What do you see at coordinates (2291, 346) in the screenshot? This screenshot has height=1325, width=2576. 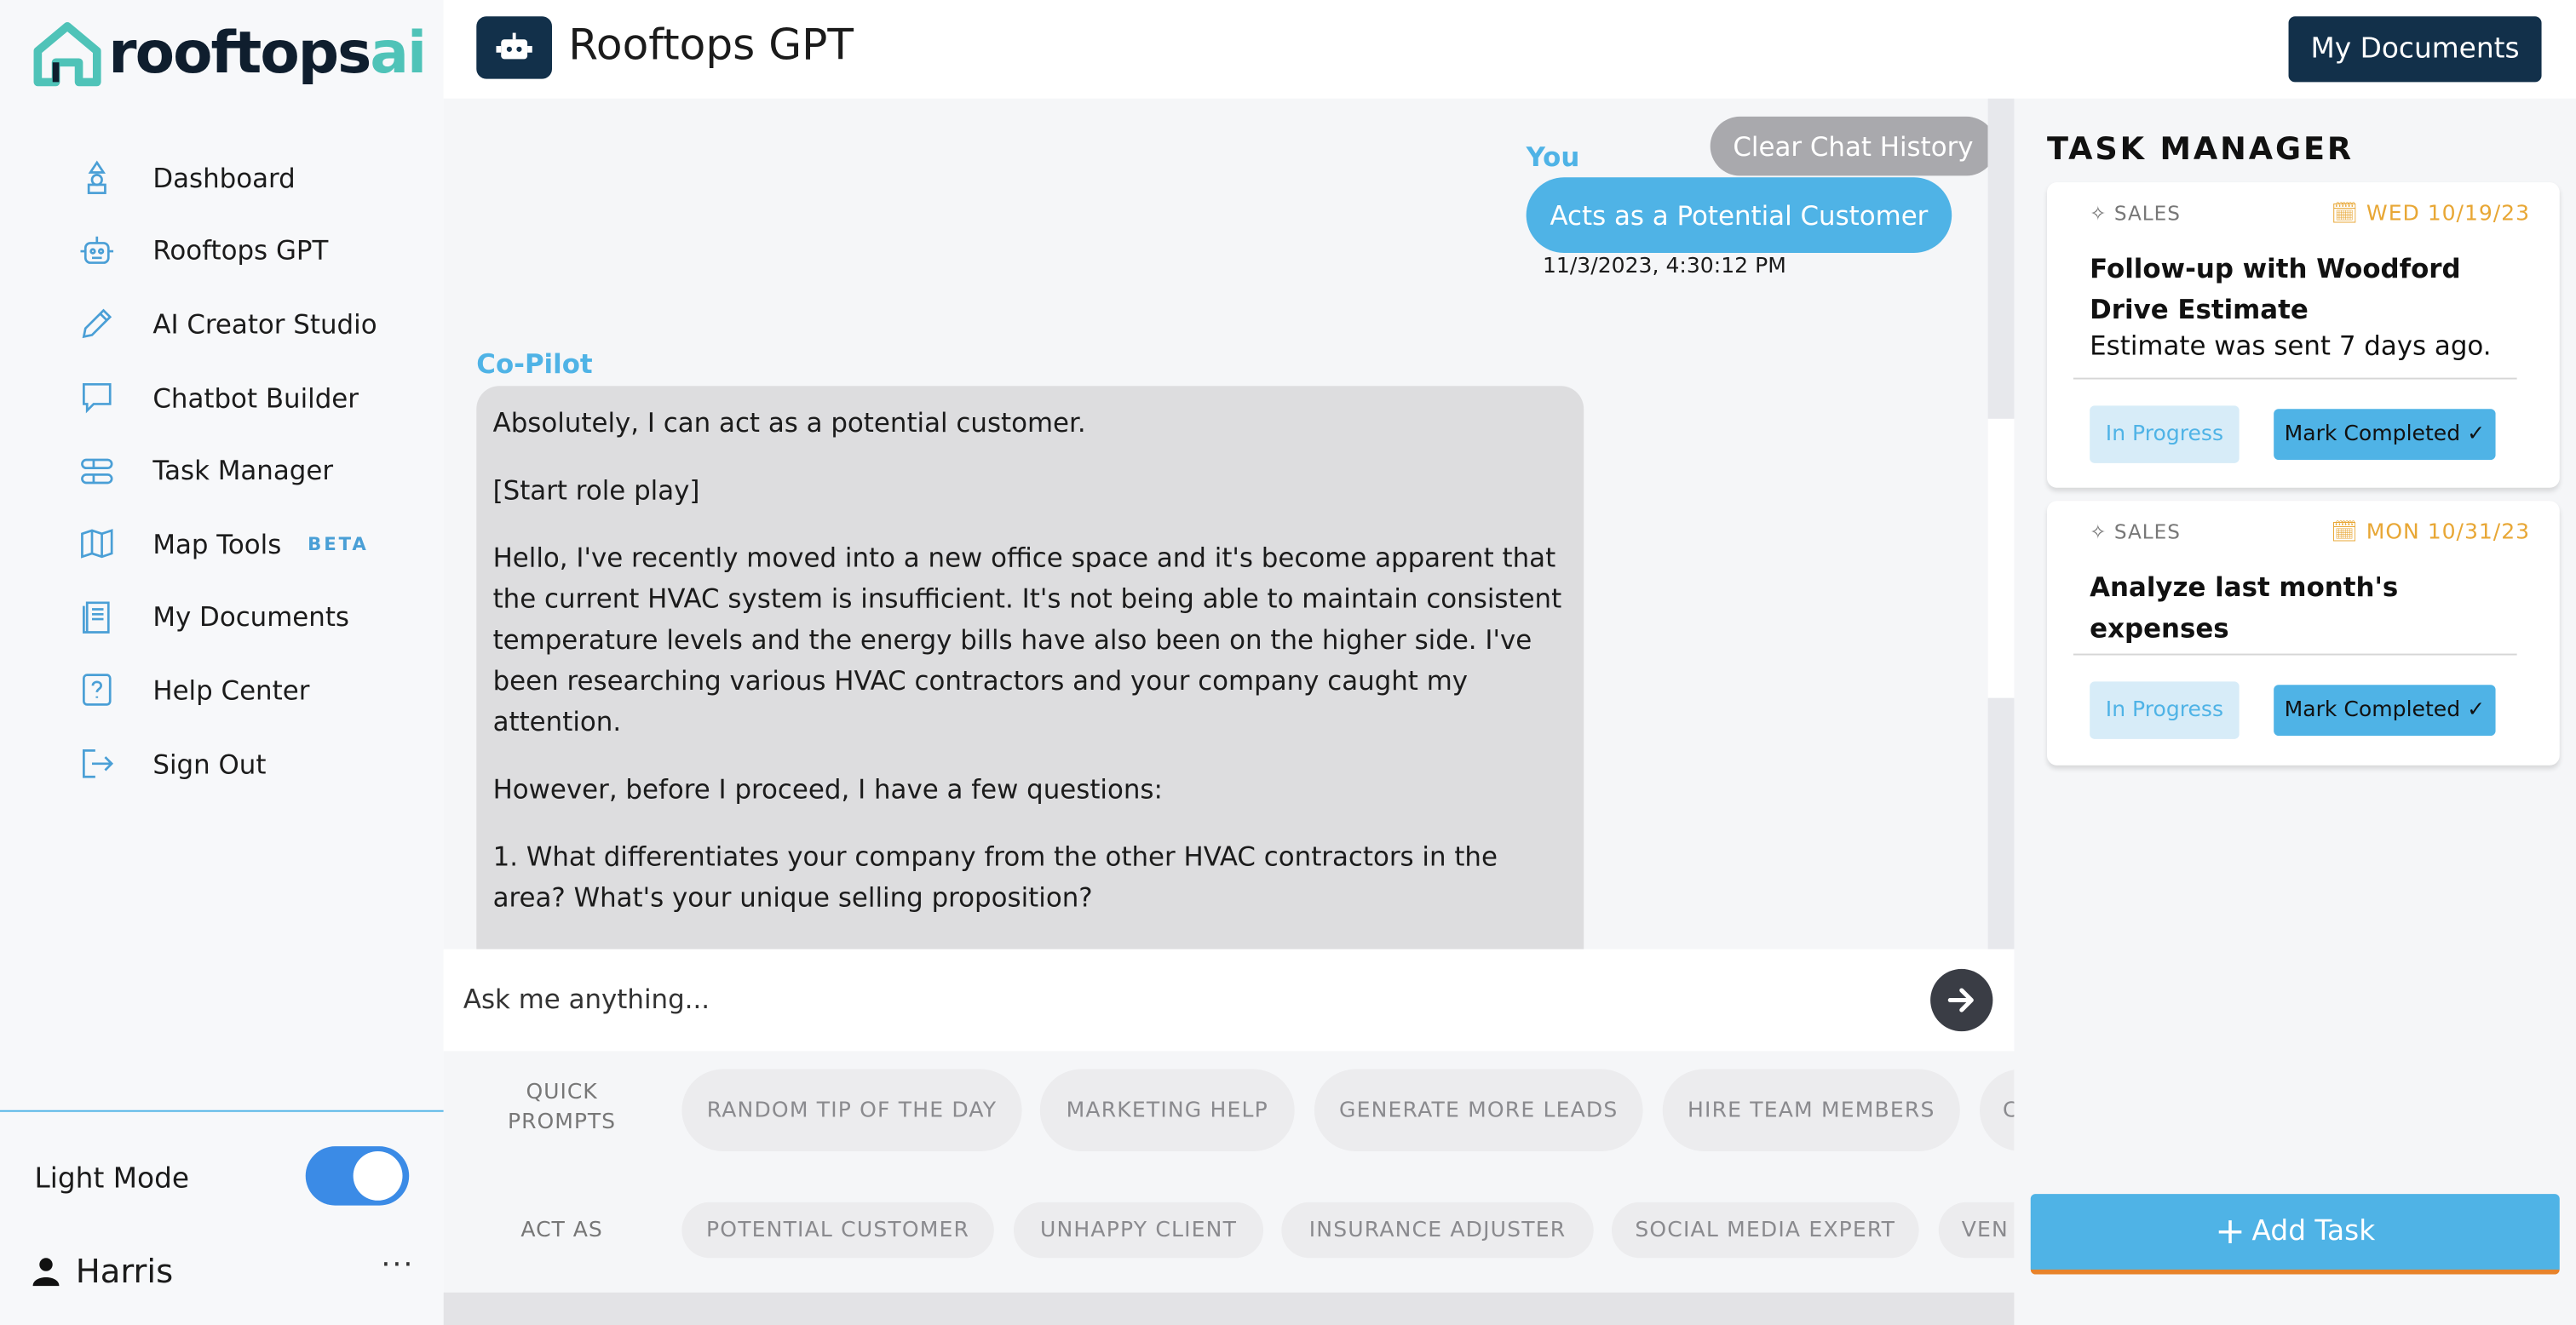 I see `task-description: Estimate was sent 7 days ago.` at bounding box center [2291, 346].